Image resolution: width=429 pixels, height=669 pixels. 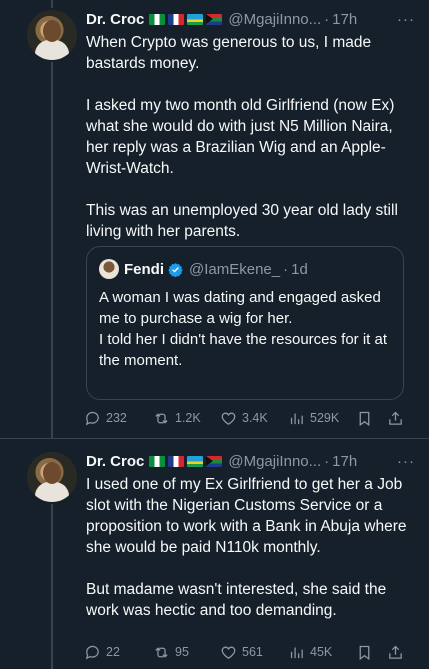 I want to click on quoted-tweet-header: Fendi @IamEkene_ · 1d, so click(x=203, y=269).